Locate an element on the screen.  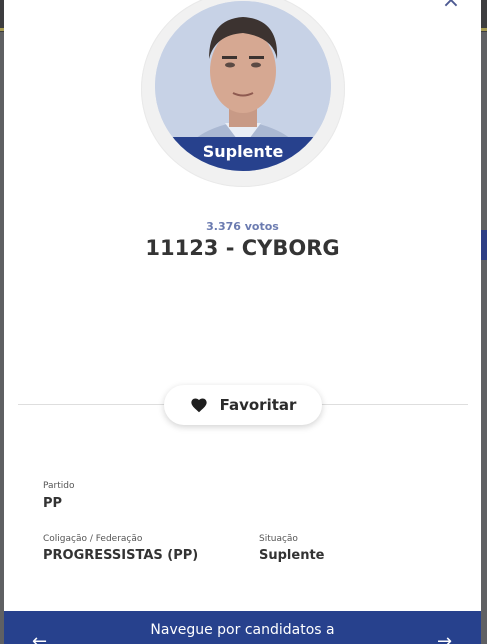
candidate-photo: Suplente is located at coordinates (243, 86).